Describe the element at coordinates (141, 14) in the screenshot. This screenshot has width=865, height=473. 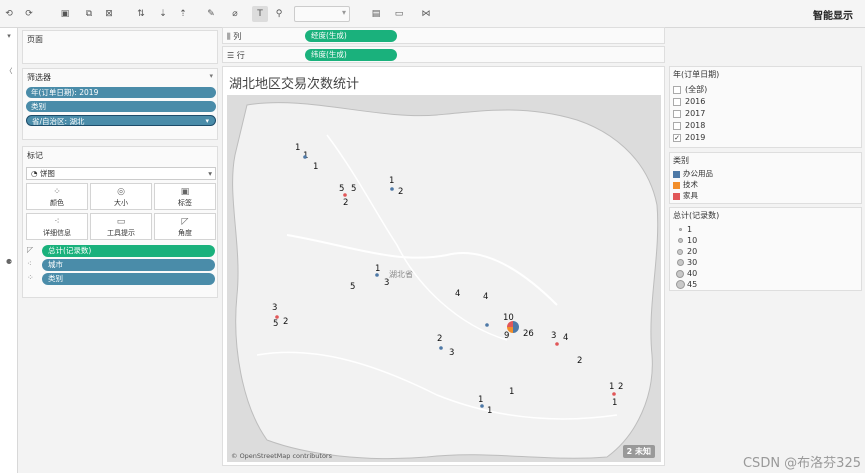
I see `swap-icon: ⇅` at that location.